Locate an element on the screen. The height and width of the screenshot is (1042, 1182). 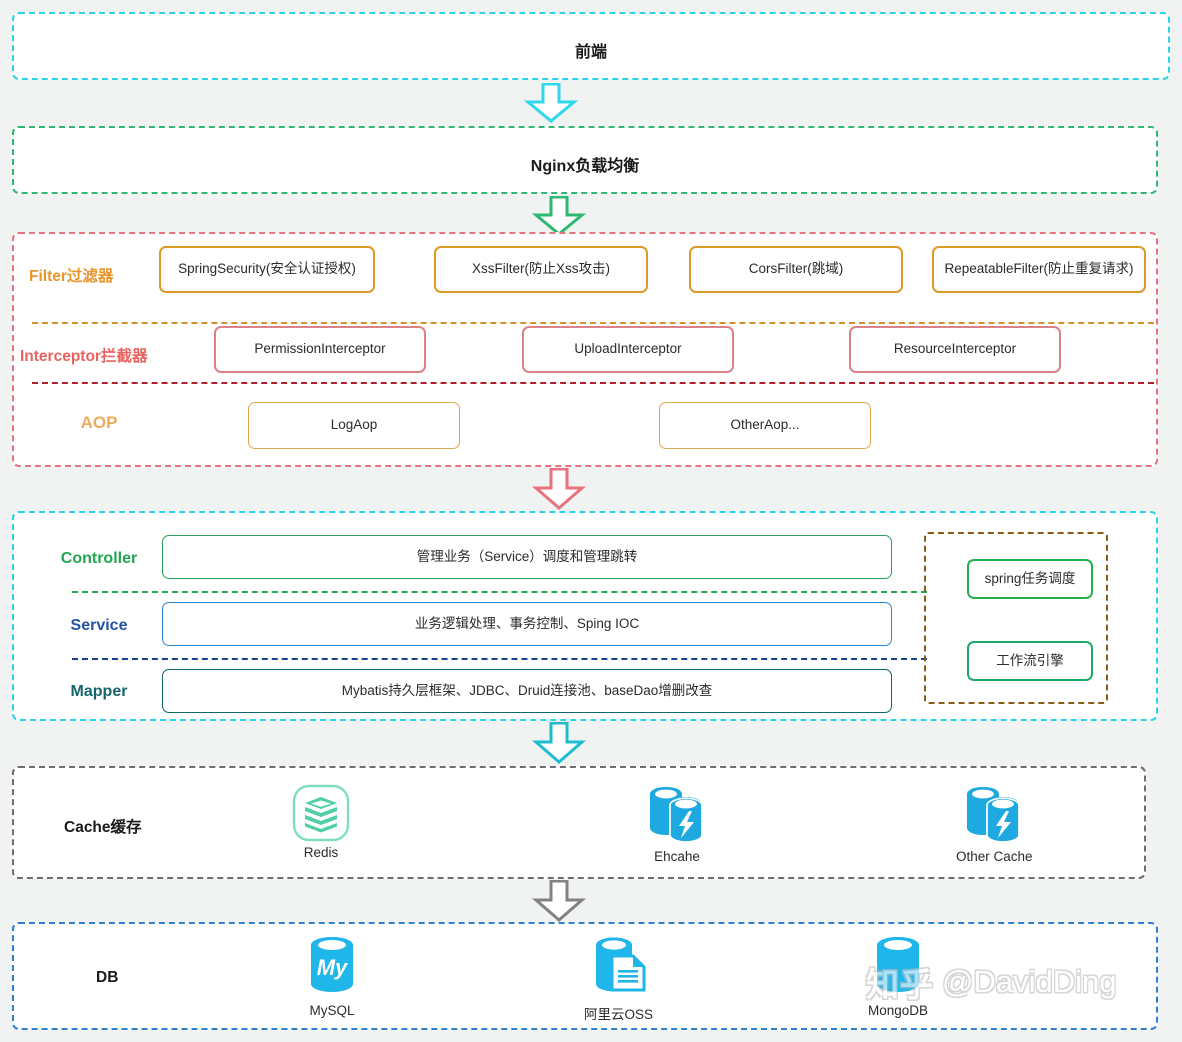
side-panel-chip-workflow-engine: 工作流引擎 is located at coordinates (1030, 661).